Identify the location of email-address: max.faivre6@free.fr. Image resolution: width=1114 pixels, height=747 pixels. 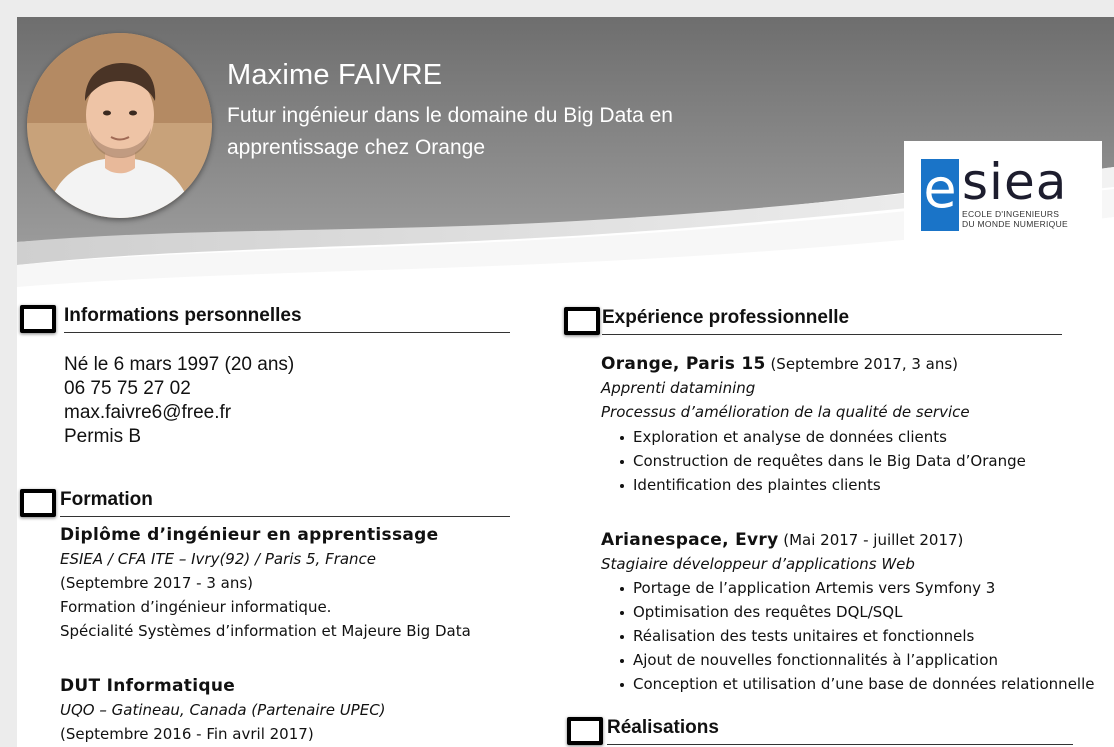
(148, 412).